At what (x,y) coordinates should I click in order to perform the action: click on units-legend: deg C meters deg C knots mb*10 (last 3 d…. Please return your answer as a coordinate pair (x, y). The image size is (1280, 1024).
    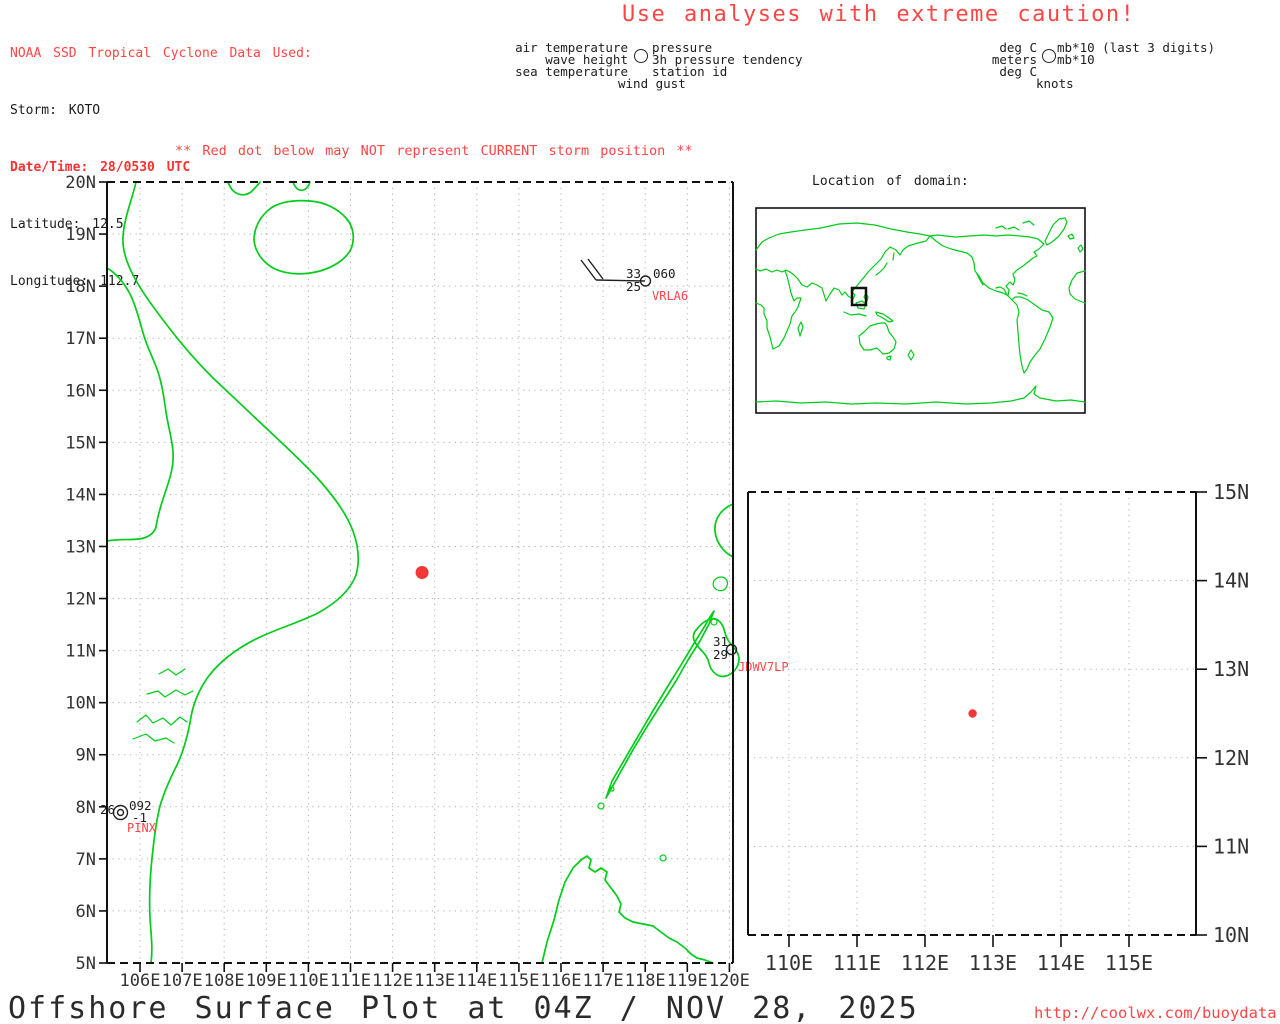
    Looking at the image, I should click on (1090, 67).